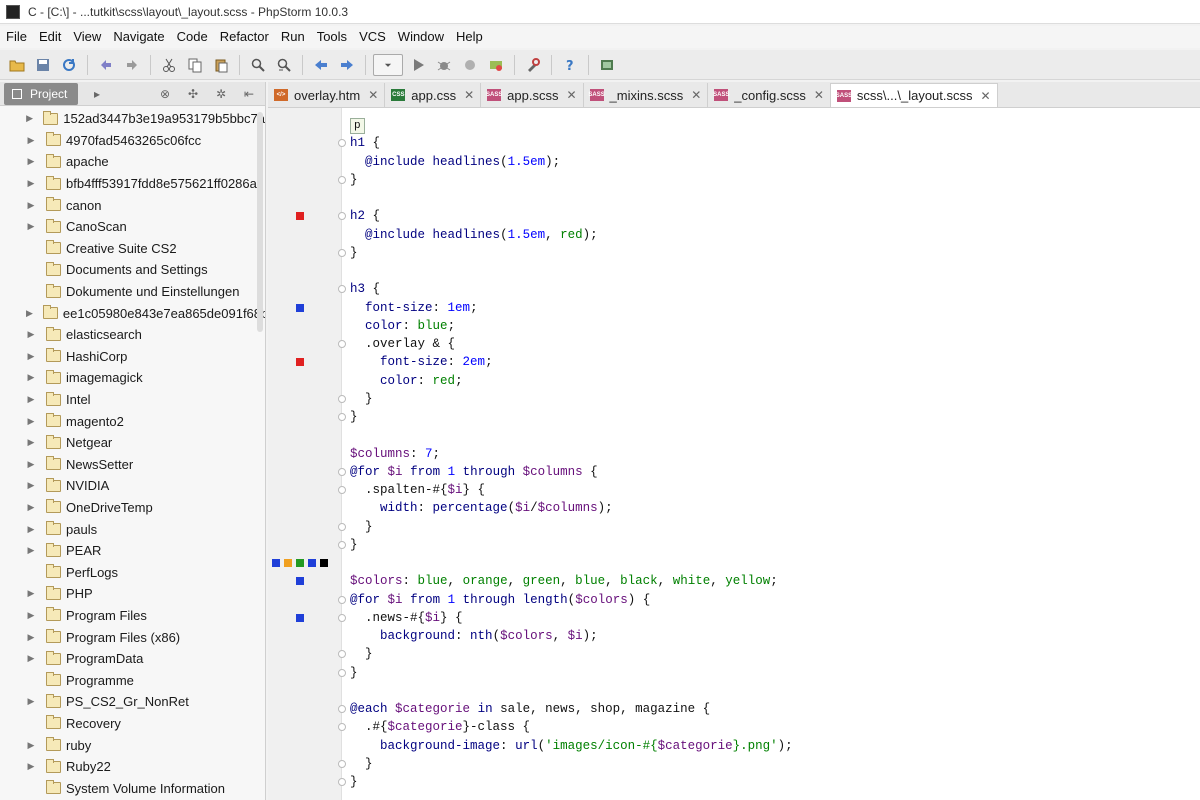 The image size is (1200, 800). I want to click on code-line: color: blue;, so click(571, 326).